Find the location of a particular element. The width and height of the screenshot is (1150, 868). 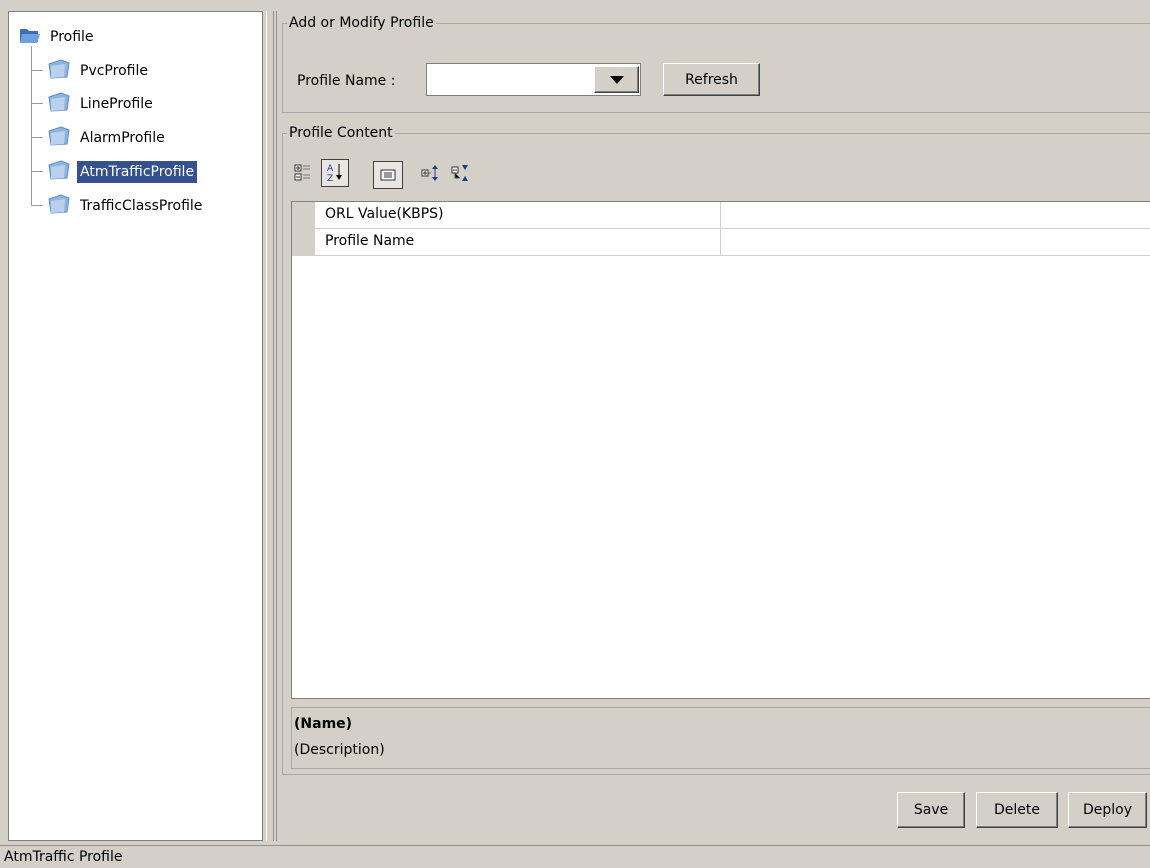

tree-item-lineprofile: LineProfile is located at coordinates (101, 104).